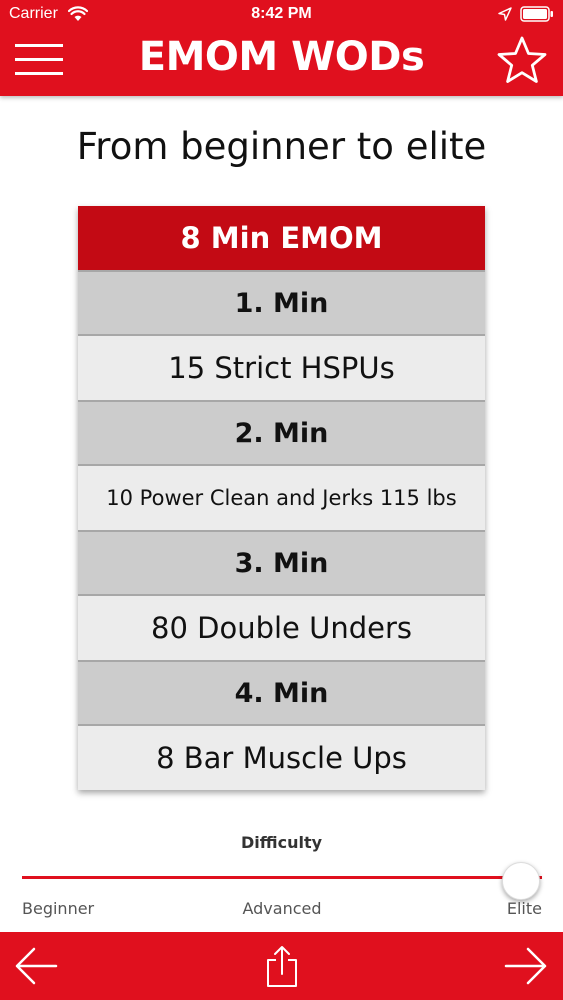 This screenshot has height=1000, width=563. I want to click on status-time: 8:42 PM, so click(281, 13).